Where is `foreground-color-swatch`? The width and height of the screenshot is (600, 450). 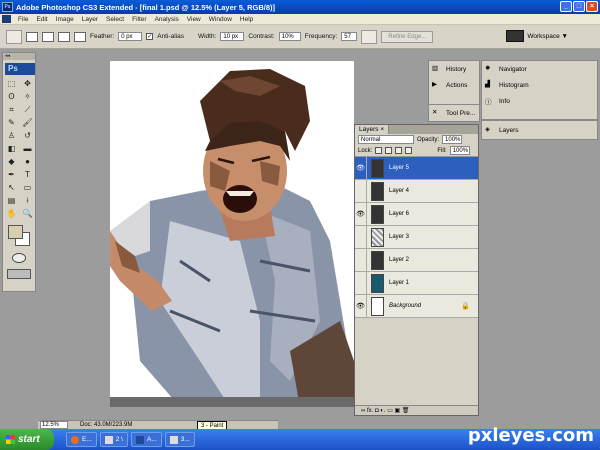
foreground-color-swatch is located at coordinates (15, 232).